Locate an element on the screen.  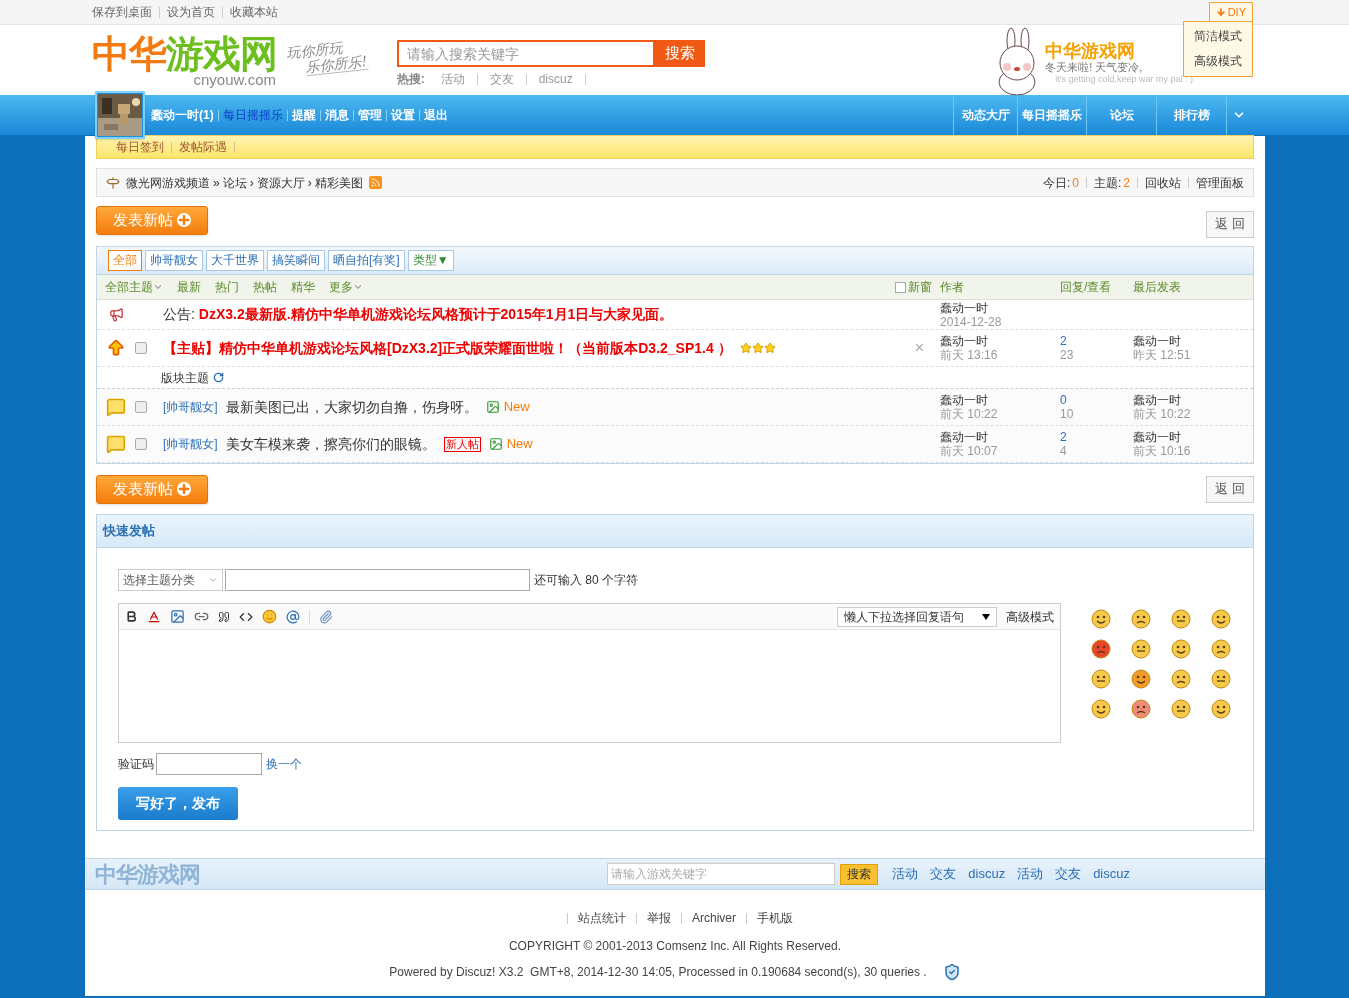
toolbar-link: 管理面板 is located at coordinates (1220, 182).